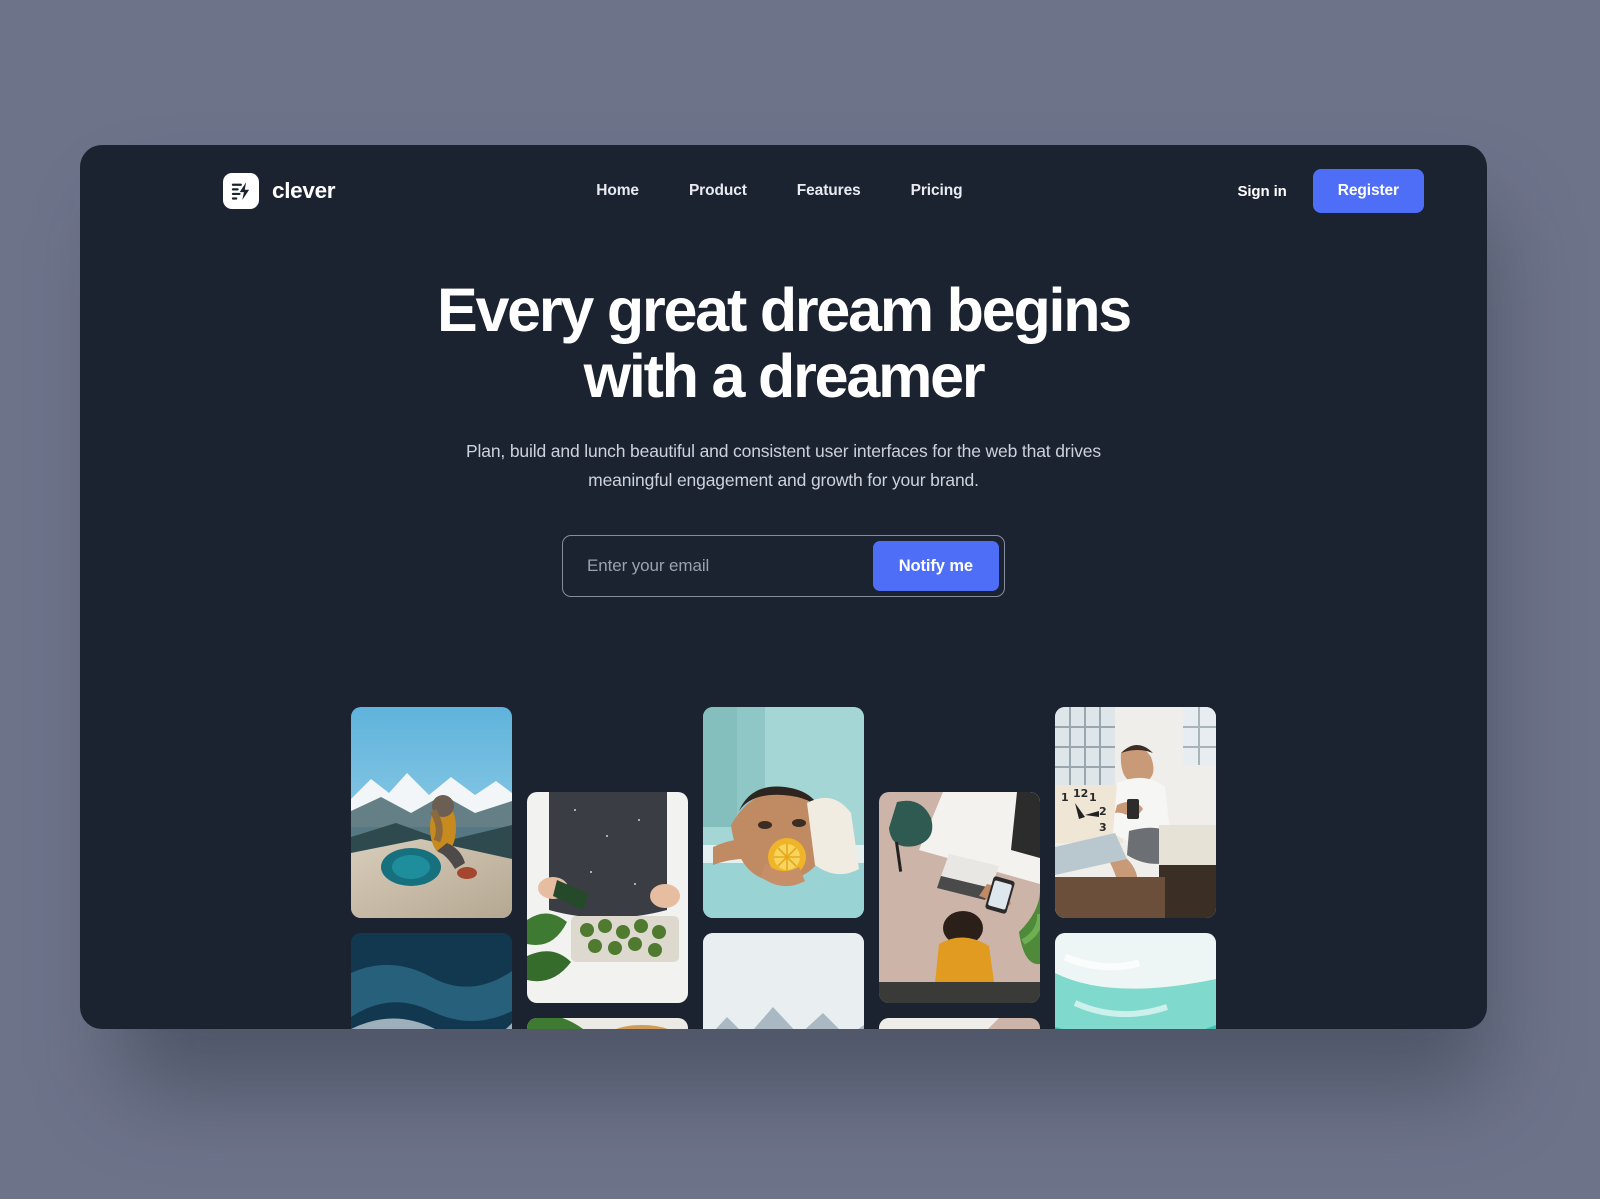  I want to click on primary-nav: Home Product Features Pricing, so click(786, 191).